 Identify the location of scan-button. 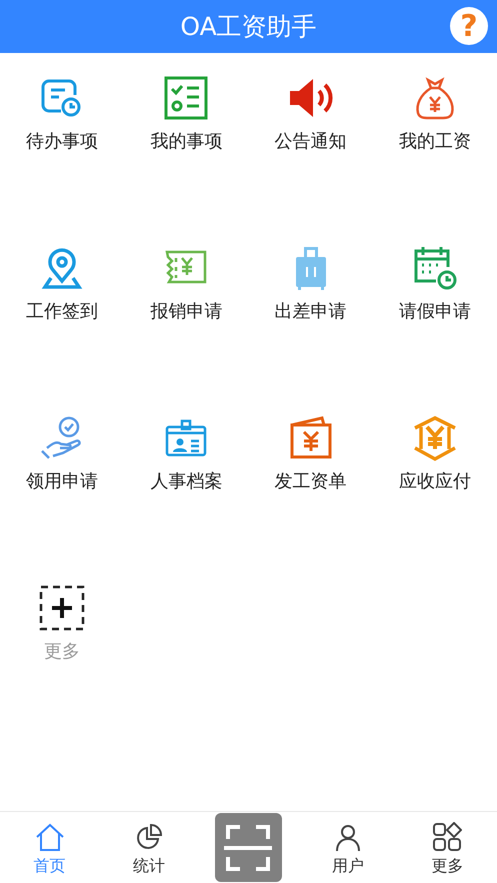
(248, 847).